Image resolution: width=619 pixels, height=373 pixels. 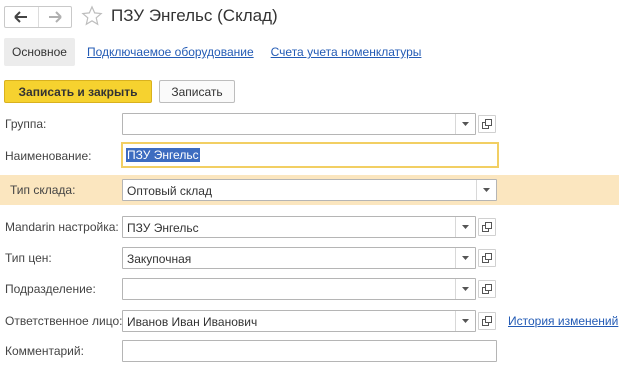 What do you see at coordinates (44, 351) in the screenshot?
I see `comment-label: Комментарий:` at bounding box center [44, 351].